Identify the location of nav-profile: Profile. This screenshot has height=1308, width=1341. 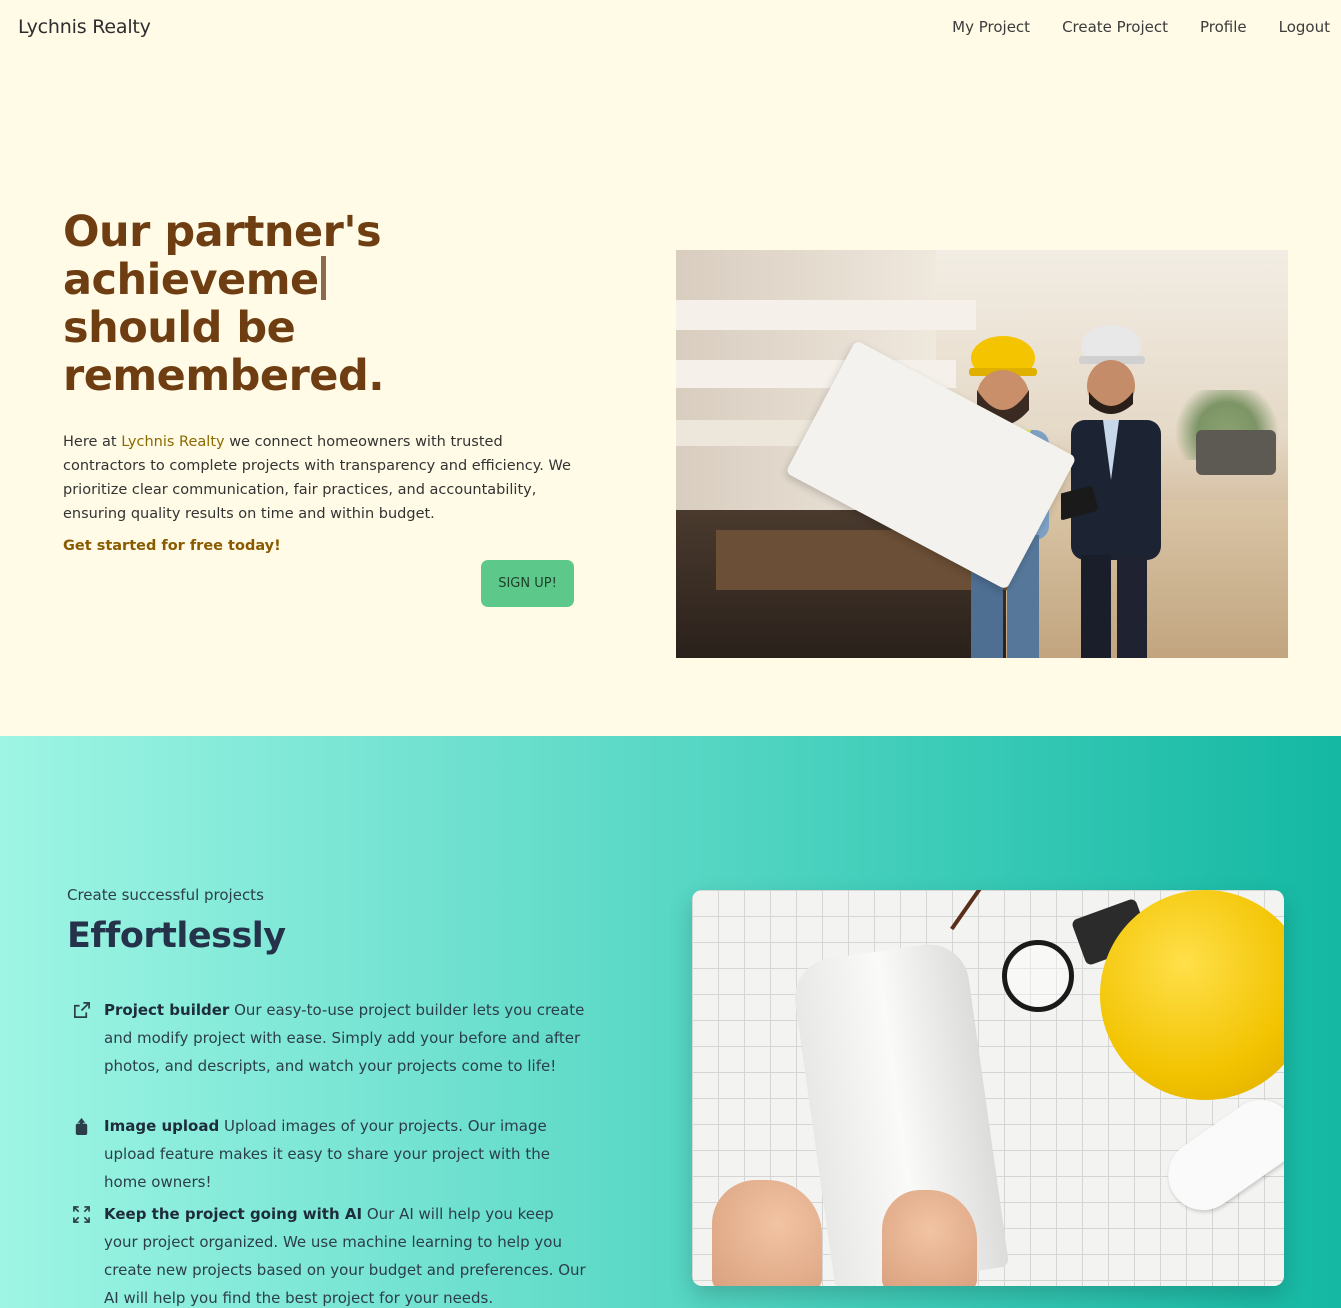
(1223, 27).